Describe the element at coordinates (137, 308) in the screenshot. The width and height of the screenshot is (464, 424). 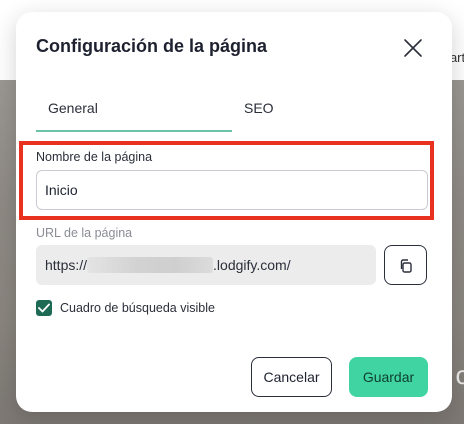
I see `search-visible-label: Cuadro de búsqueda visible` at that location.